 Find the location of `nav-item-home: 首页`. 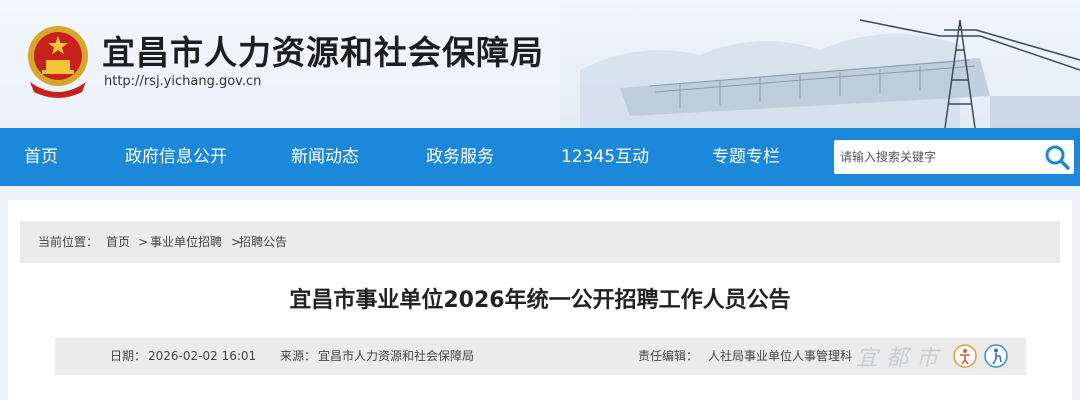

nav-item-home: 首页 is located at coordinates (41, 157).